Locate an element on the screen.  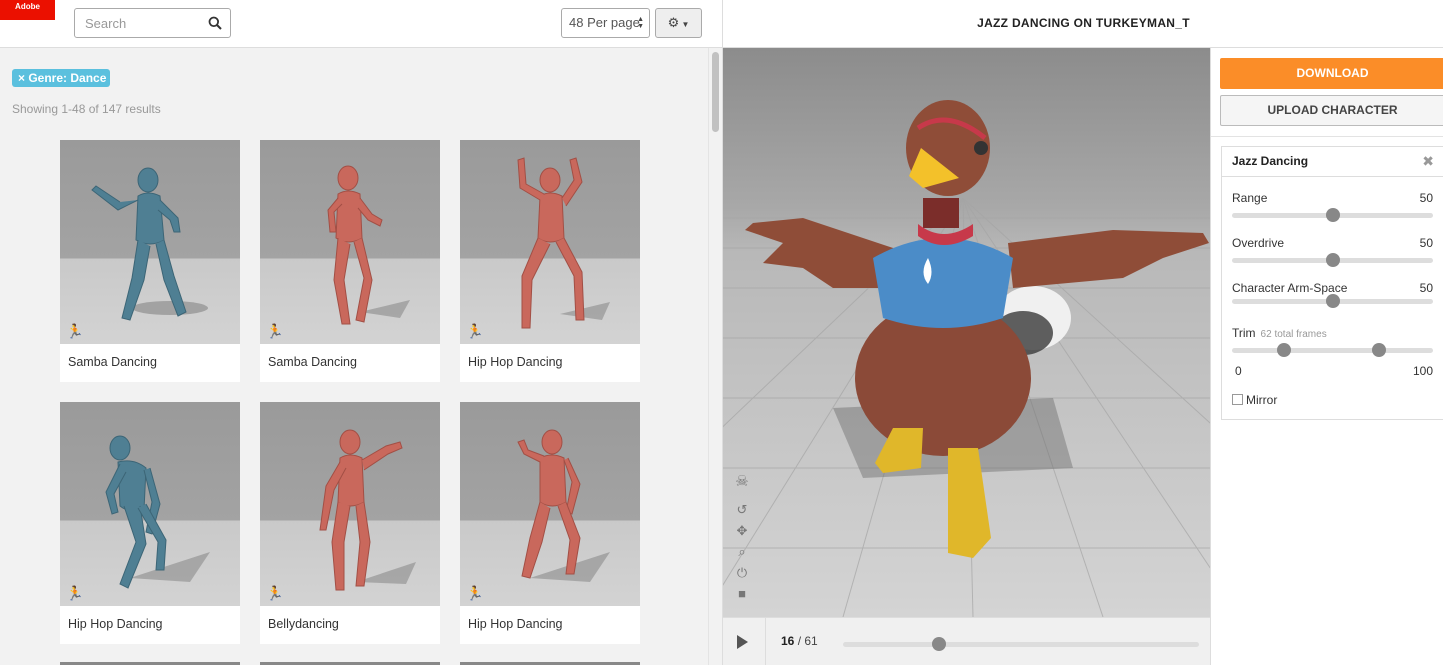
search-box is located at coordinates (152, 23).